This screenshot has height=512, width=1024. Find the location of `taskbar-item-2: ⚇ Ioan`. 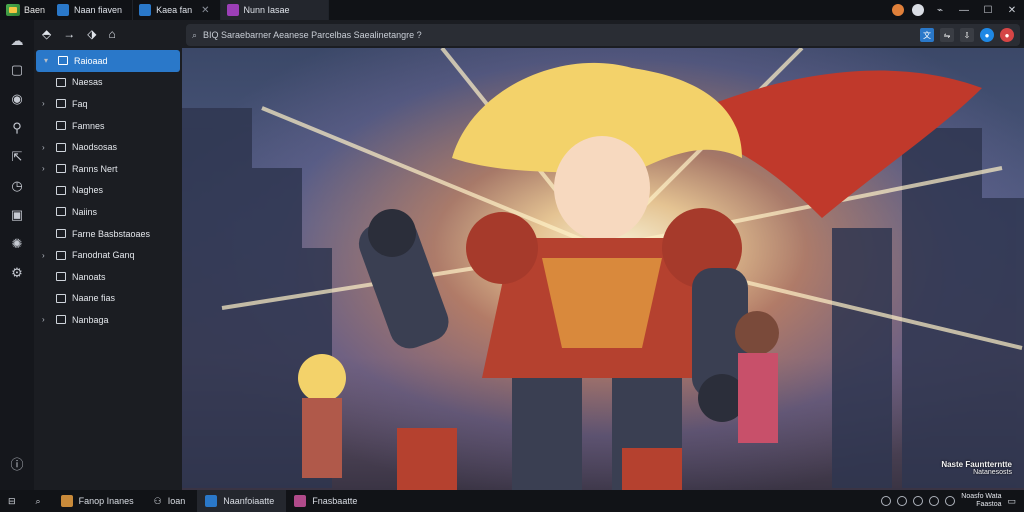

taskbar-item-2: ⚇ Ioan is located at coordinates (172, 501).